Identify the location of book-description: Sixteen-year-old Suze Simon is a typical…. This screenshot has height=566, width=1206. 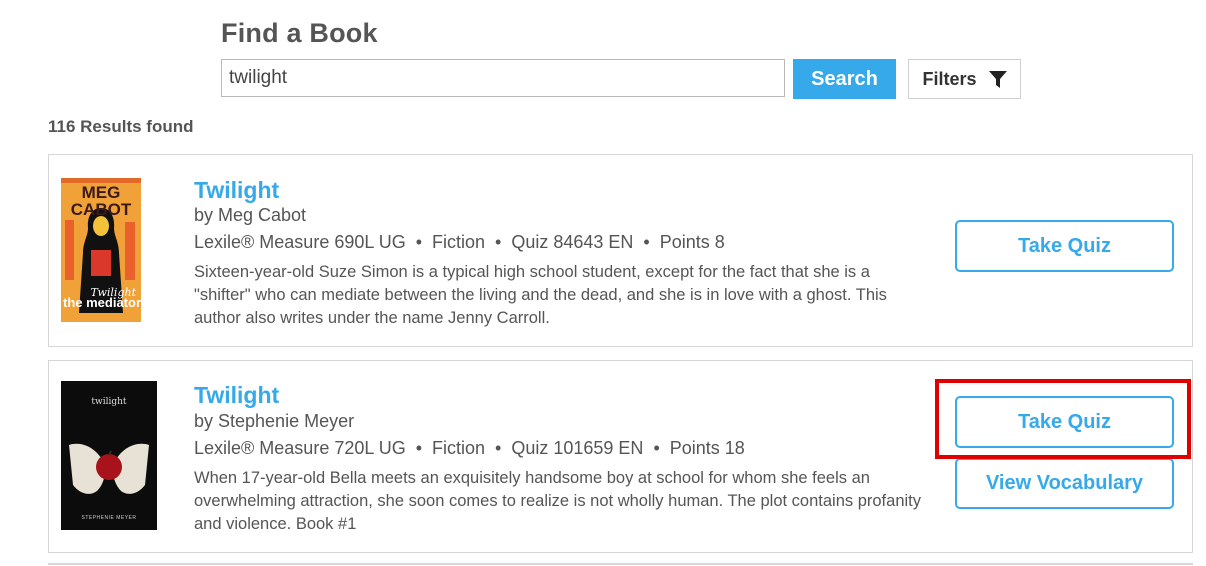
(540, 295).